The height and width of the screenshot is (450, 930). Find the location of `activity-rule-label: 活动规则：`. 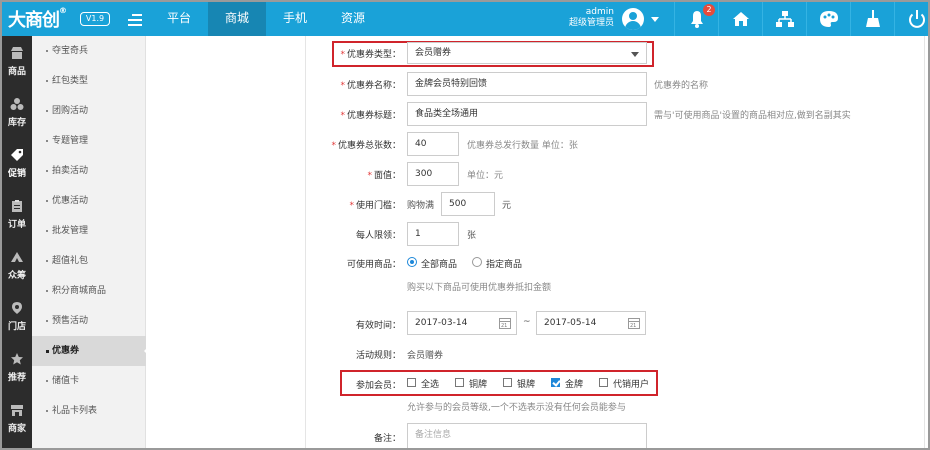

activity-rule-label: 活动规则： is located at coordinates (378, 356).